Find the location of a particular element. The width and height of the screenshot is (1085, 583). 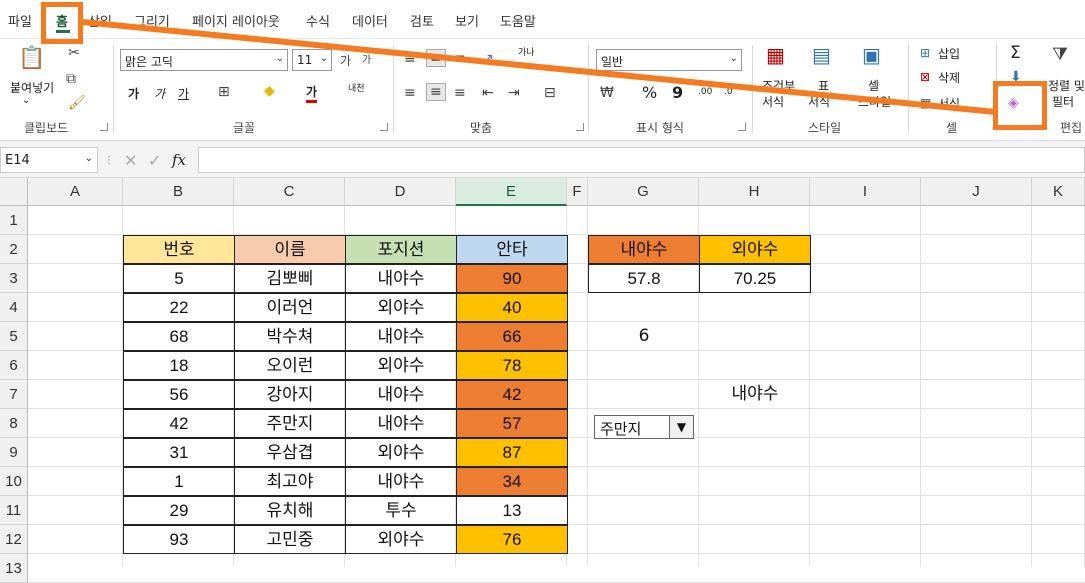

sort-filter-icon: ⧩ is located at coordinates (1060, 55).